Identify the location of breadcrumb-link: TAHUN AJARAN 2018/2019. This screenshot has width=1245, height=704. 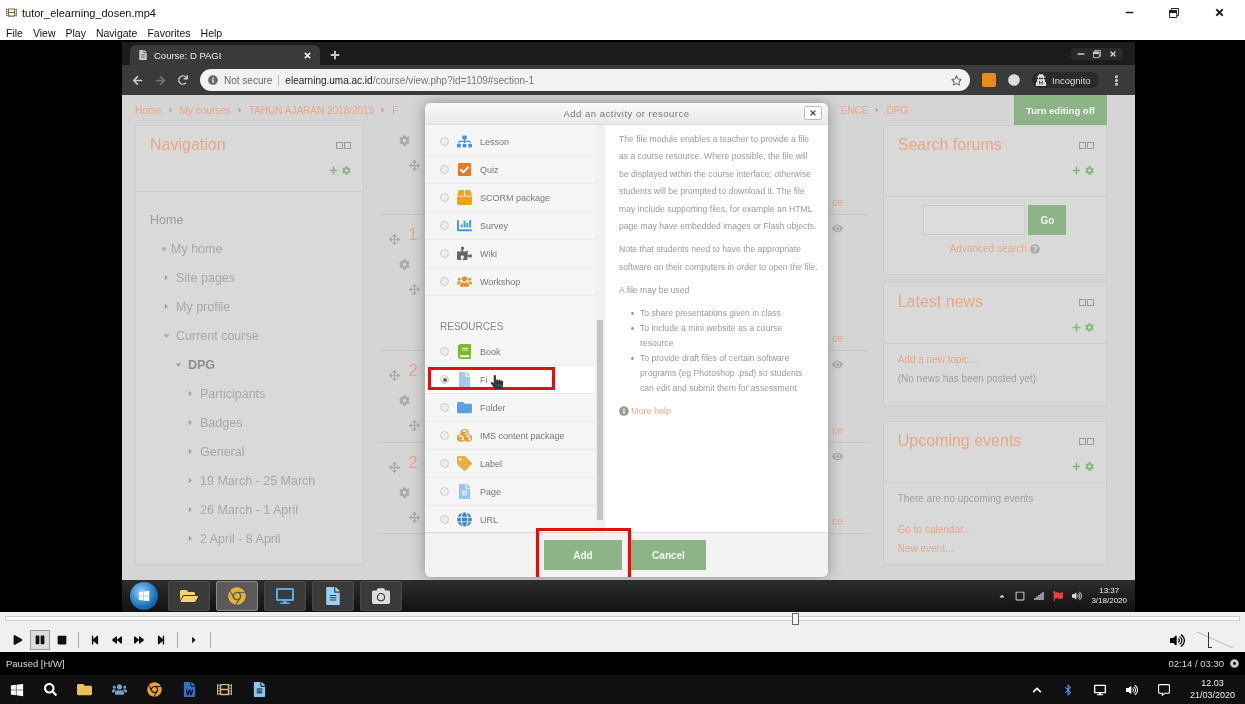
(311, 110).